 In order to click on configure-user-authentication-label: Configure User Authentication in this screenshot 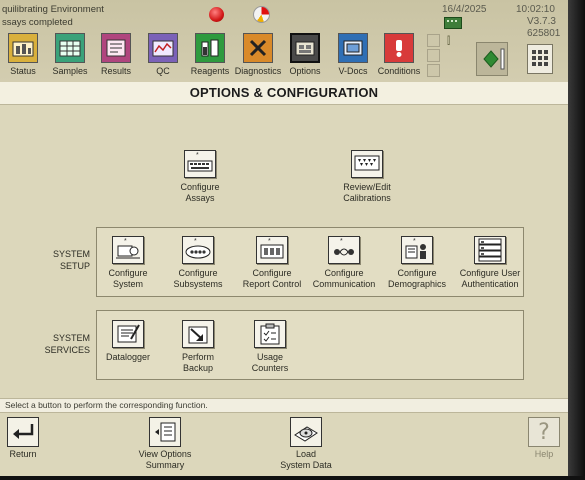, I will do `click(490, 278)`.